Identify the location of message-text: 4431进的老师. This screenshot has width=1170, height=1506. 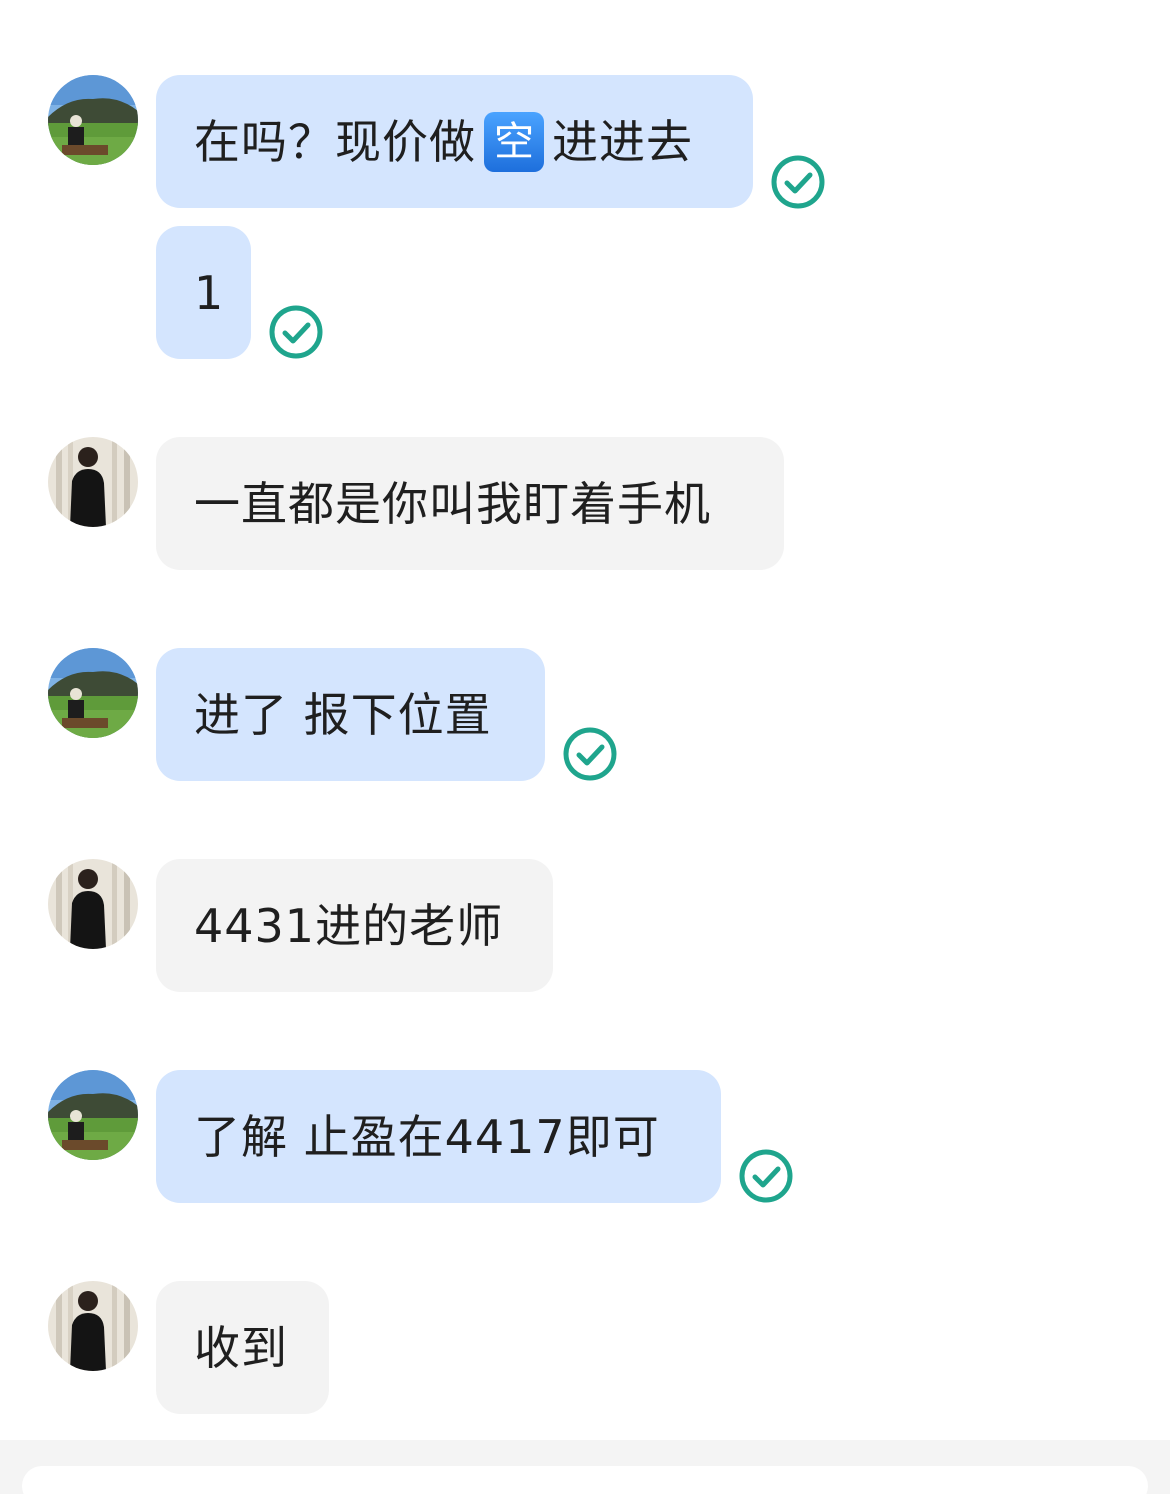
(349, 925).